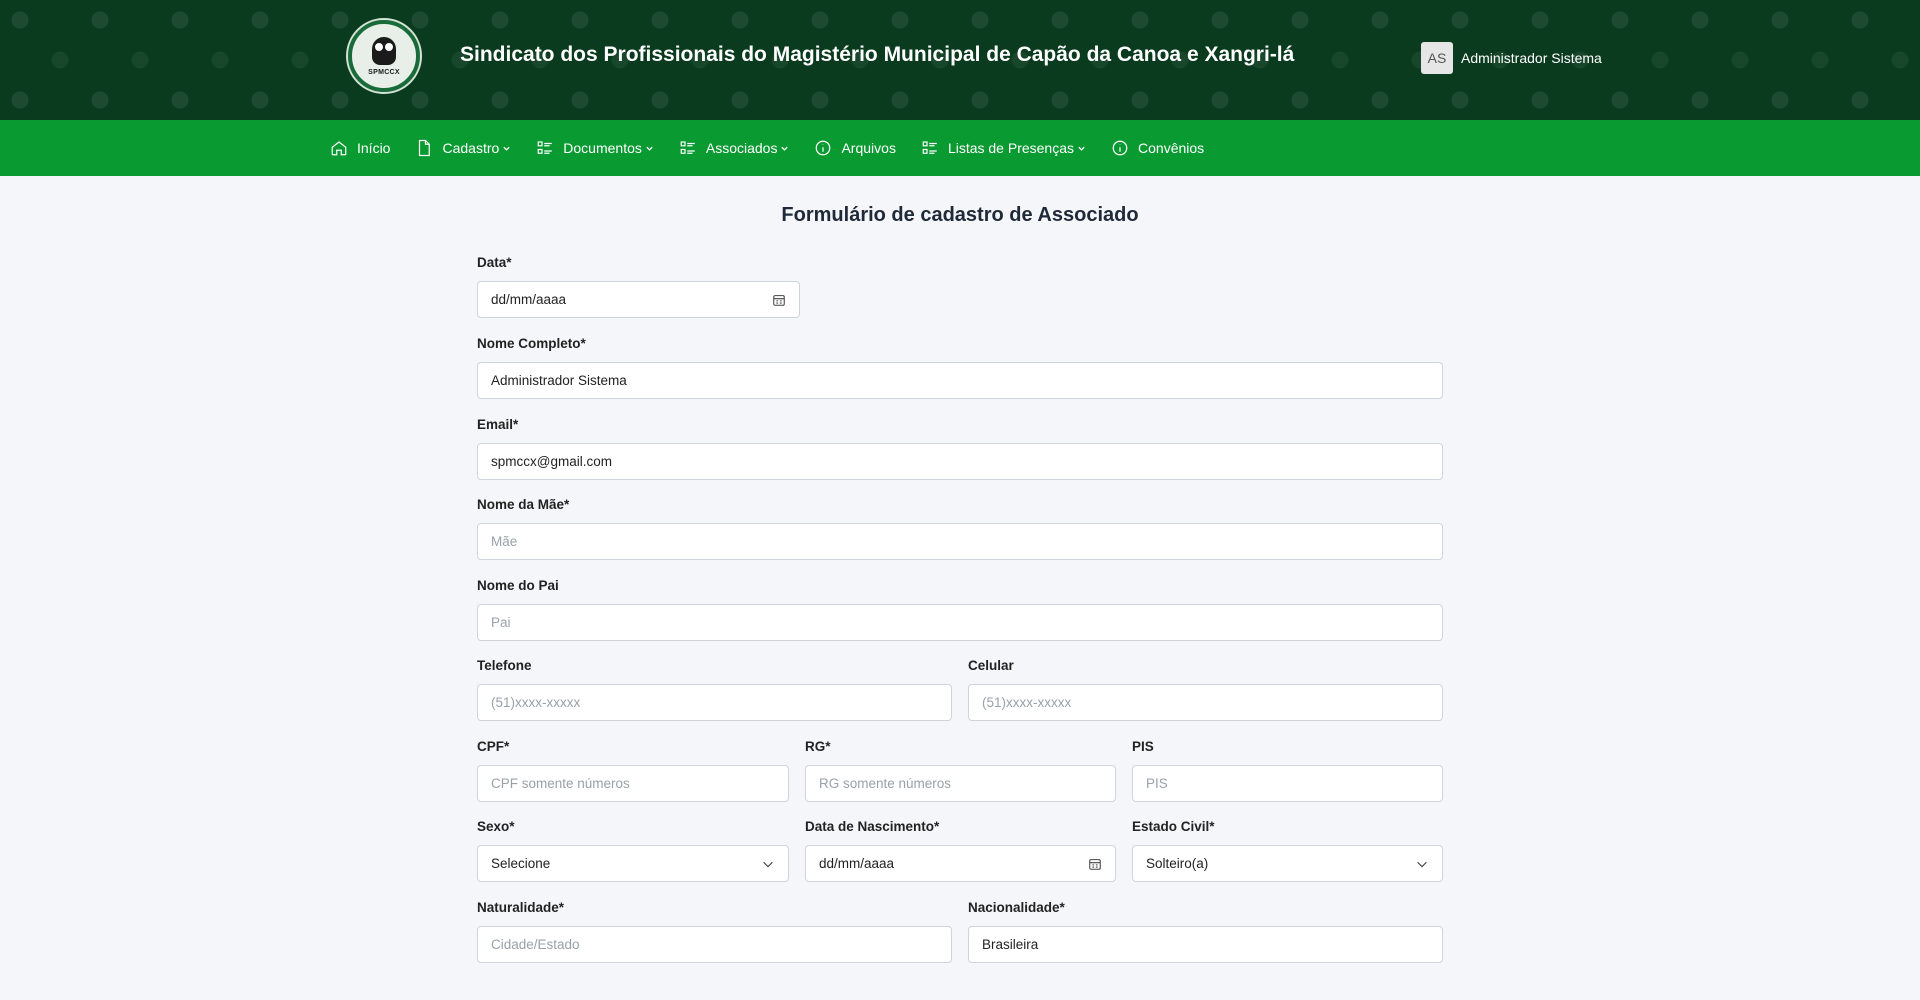 The height and width of the screenshot is (1000, 1920). Describe the element at coordinates (518, 585) in the screenshot. I see `pai-label: Nome do Pai` at that location.